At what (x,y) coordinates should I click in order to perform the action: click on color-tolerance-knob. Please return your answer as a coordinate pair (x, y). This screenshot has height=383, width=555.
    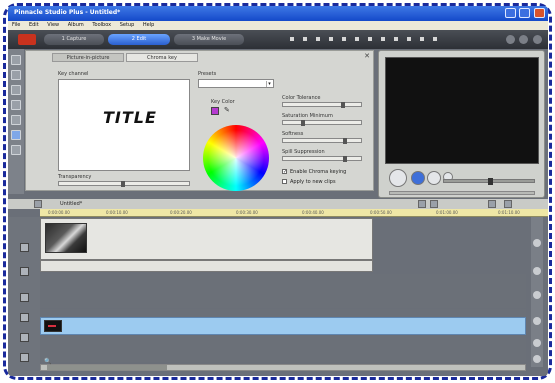
    Looking at the image, I should click on (343, 105).